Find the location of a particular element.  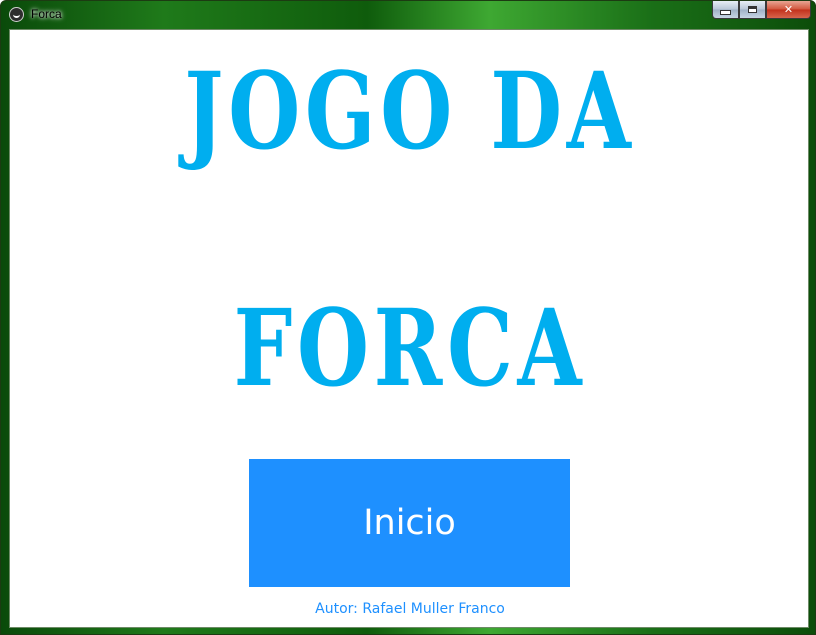

minimize-icon is located at coordinates (725, 12).